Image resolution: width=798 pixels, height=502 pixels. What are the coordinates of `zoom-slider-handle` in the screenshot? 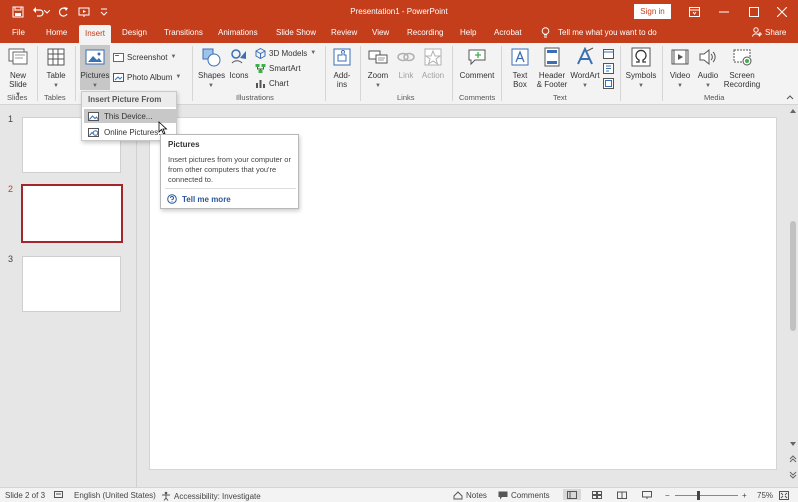 It's located at (698, 495).